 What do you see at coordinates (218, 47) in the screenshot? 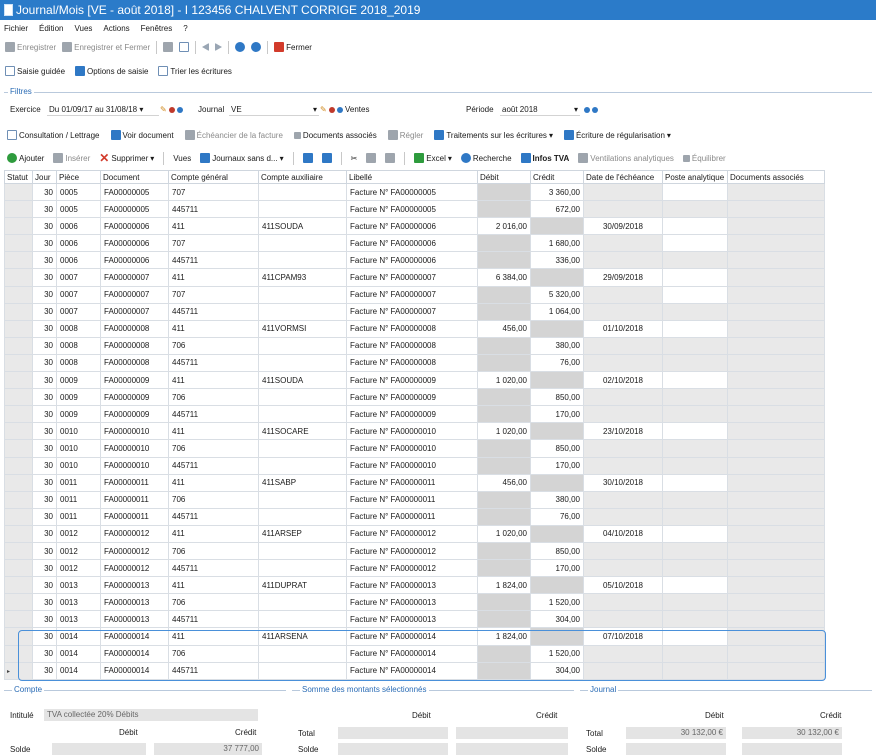
I see `redo-button` at bounding box center [218, 47].